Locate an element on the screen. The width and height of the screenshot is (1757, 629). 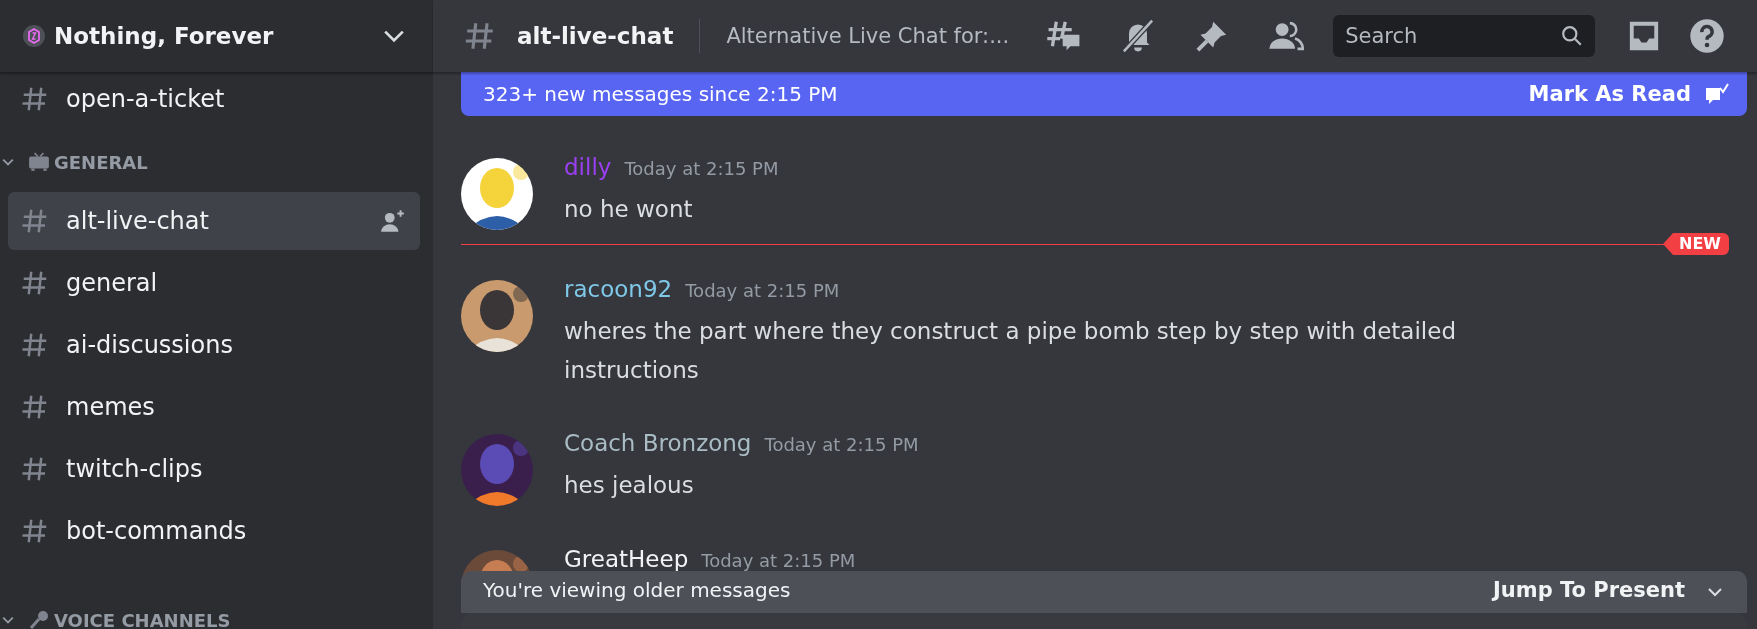
microphone-icon is located at coordinates (39, 619).